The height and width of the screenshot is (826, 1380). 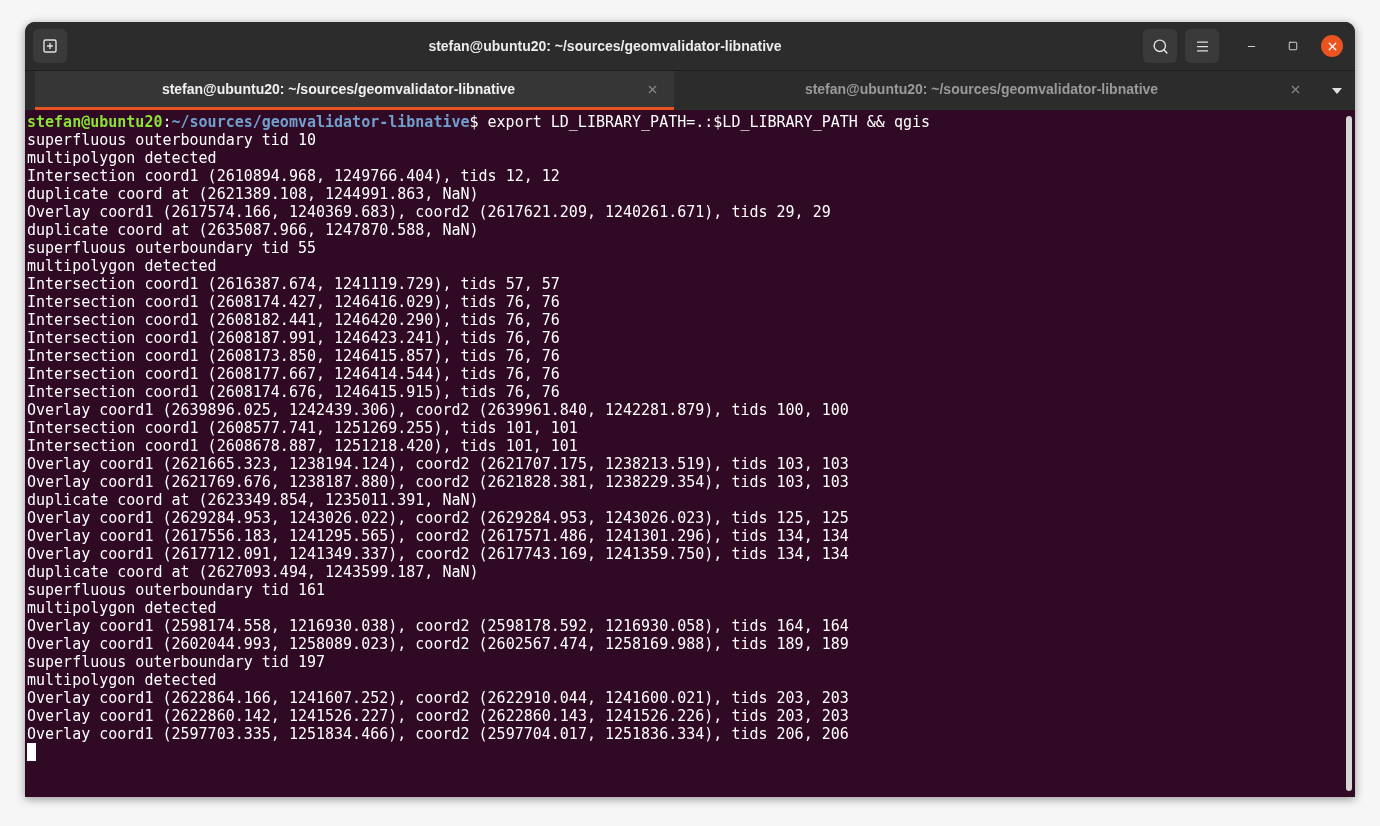 I want to click on window-title: stefan@ubuntu20: ~/sources/geomvalidator-libnative, so click(x=605, y=46).